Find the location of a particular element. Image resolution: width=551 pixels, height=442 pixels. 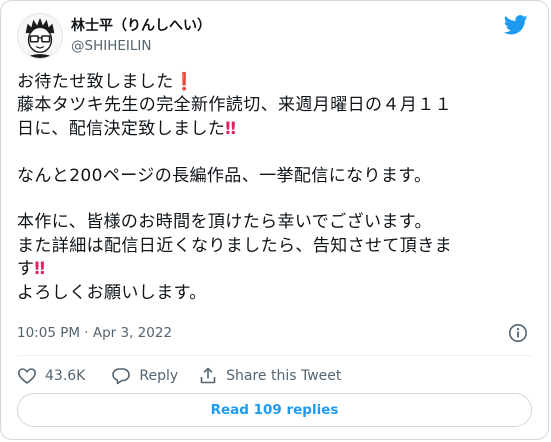

tweet-line: す‼ is located at coordinates (31, 269).